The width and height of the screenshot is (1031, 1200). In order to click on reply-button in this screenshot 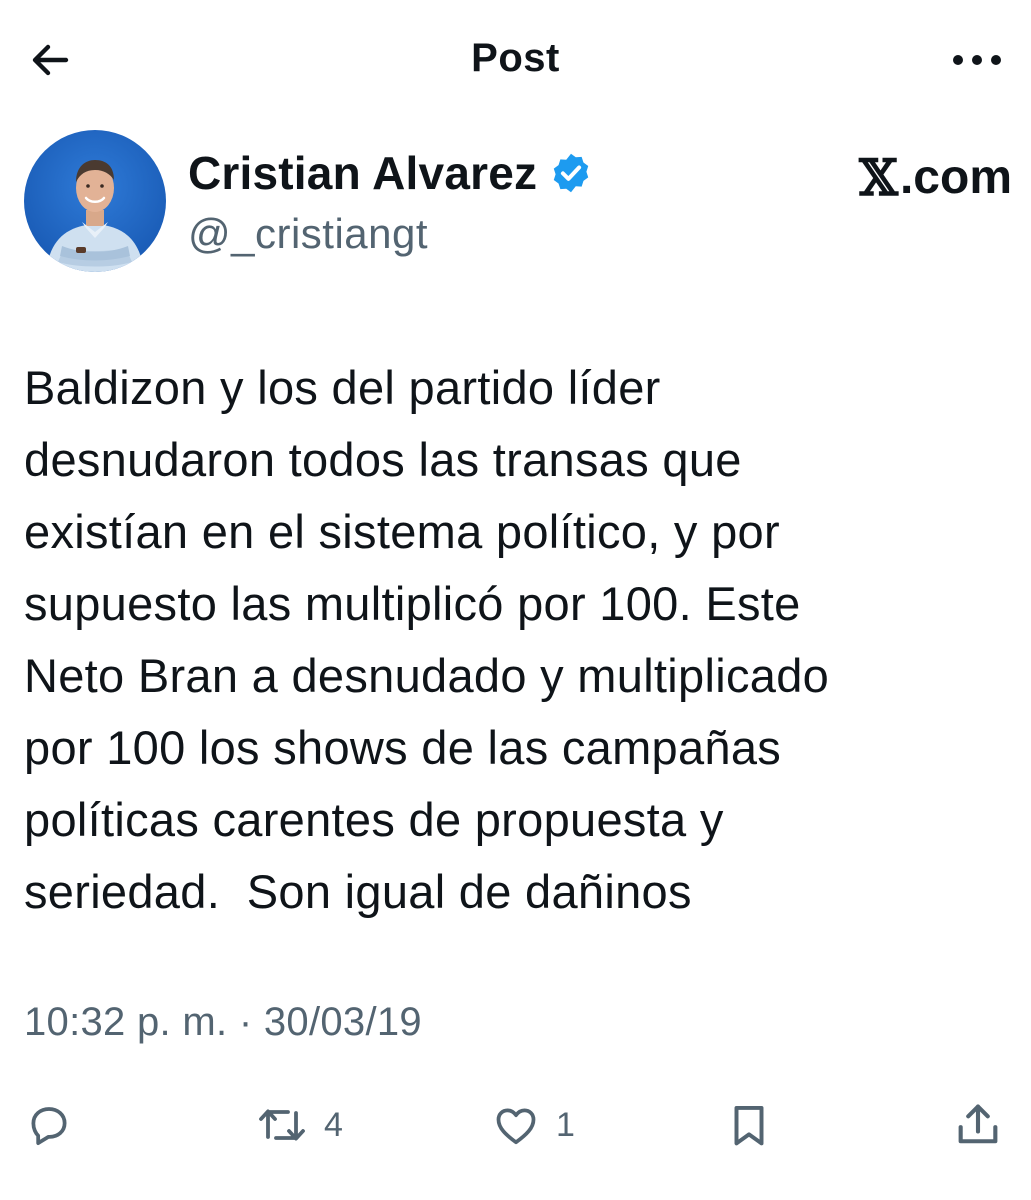, I will do `click(49, 1125)`.